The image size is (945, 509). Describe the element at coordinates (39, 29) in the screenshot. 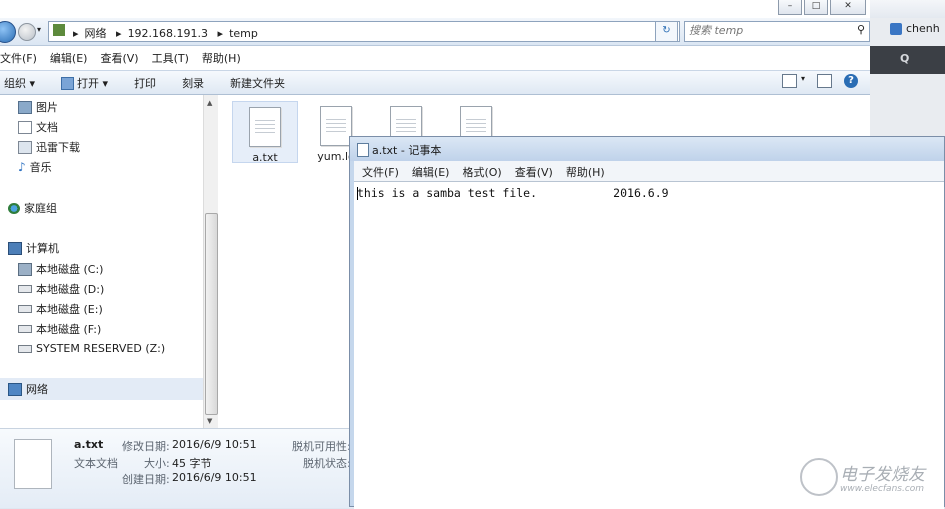

I see `history-dropdown-icon: ▾` at that location.